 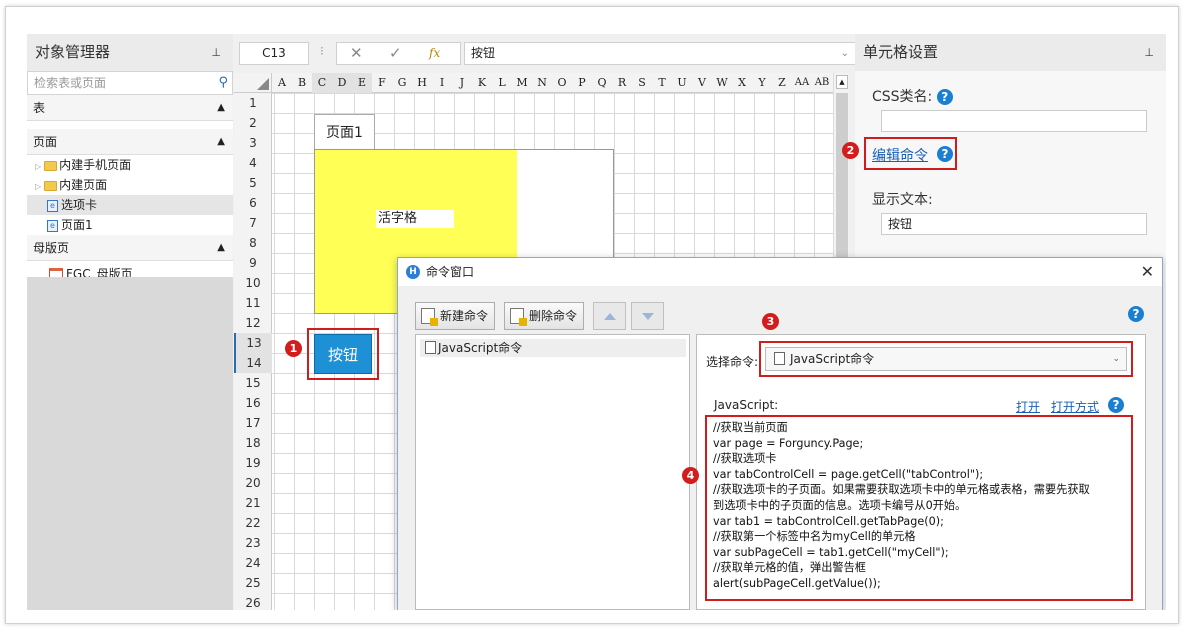 I want to click on cancel-icon: ✕, so click(x=356, y=53).